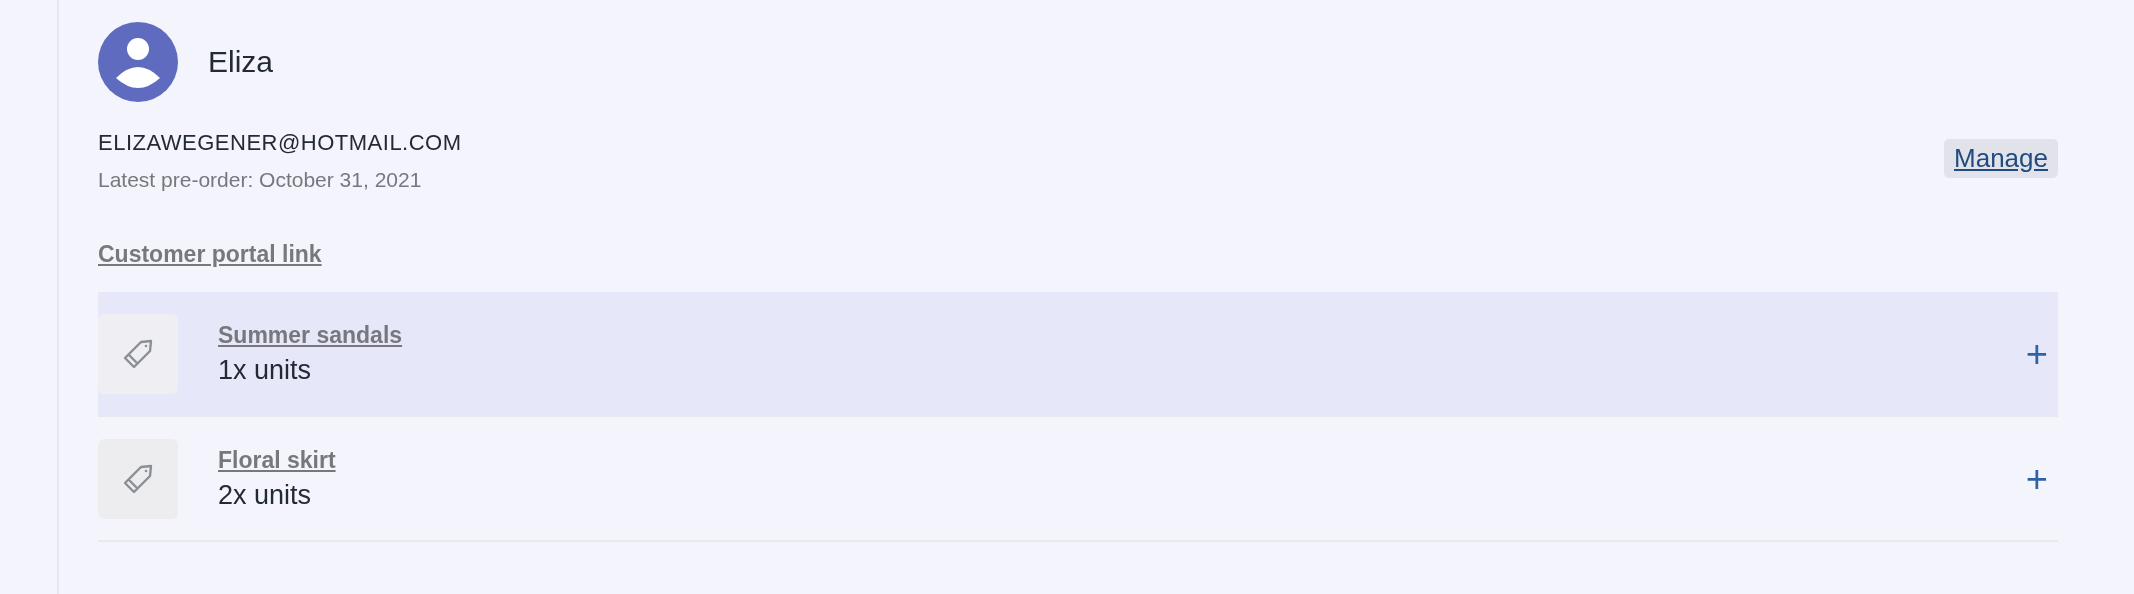 The height and width of the screenshot is (594, 2134). Describe the element at coordinates (280, 143) in the screenshot. I see `customer-email: ELIZAWEGENER@HOTMAIL.COM` at that location.